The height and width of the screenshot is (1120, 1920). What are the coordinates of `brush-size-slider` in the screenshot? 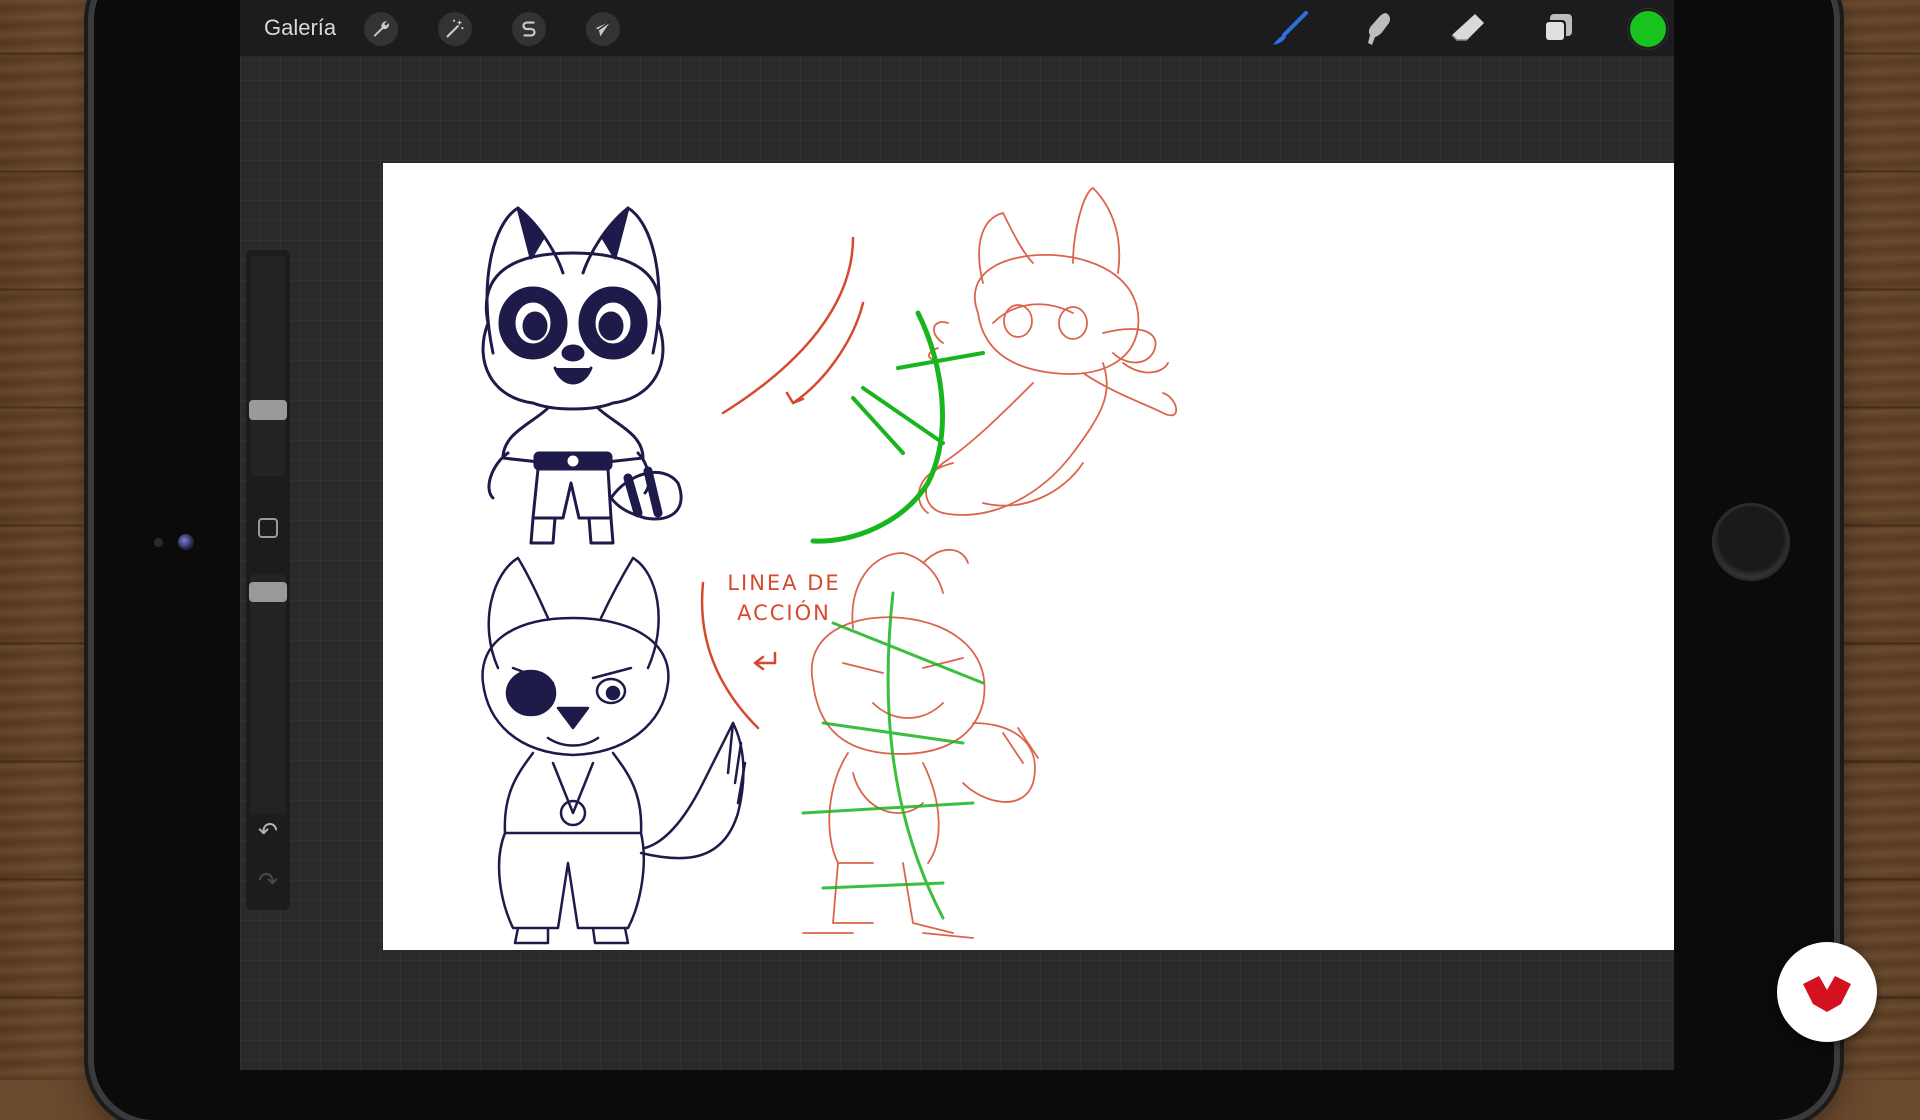 It's located at (268, 366).